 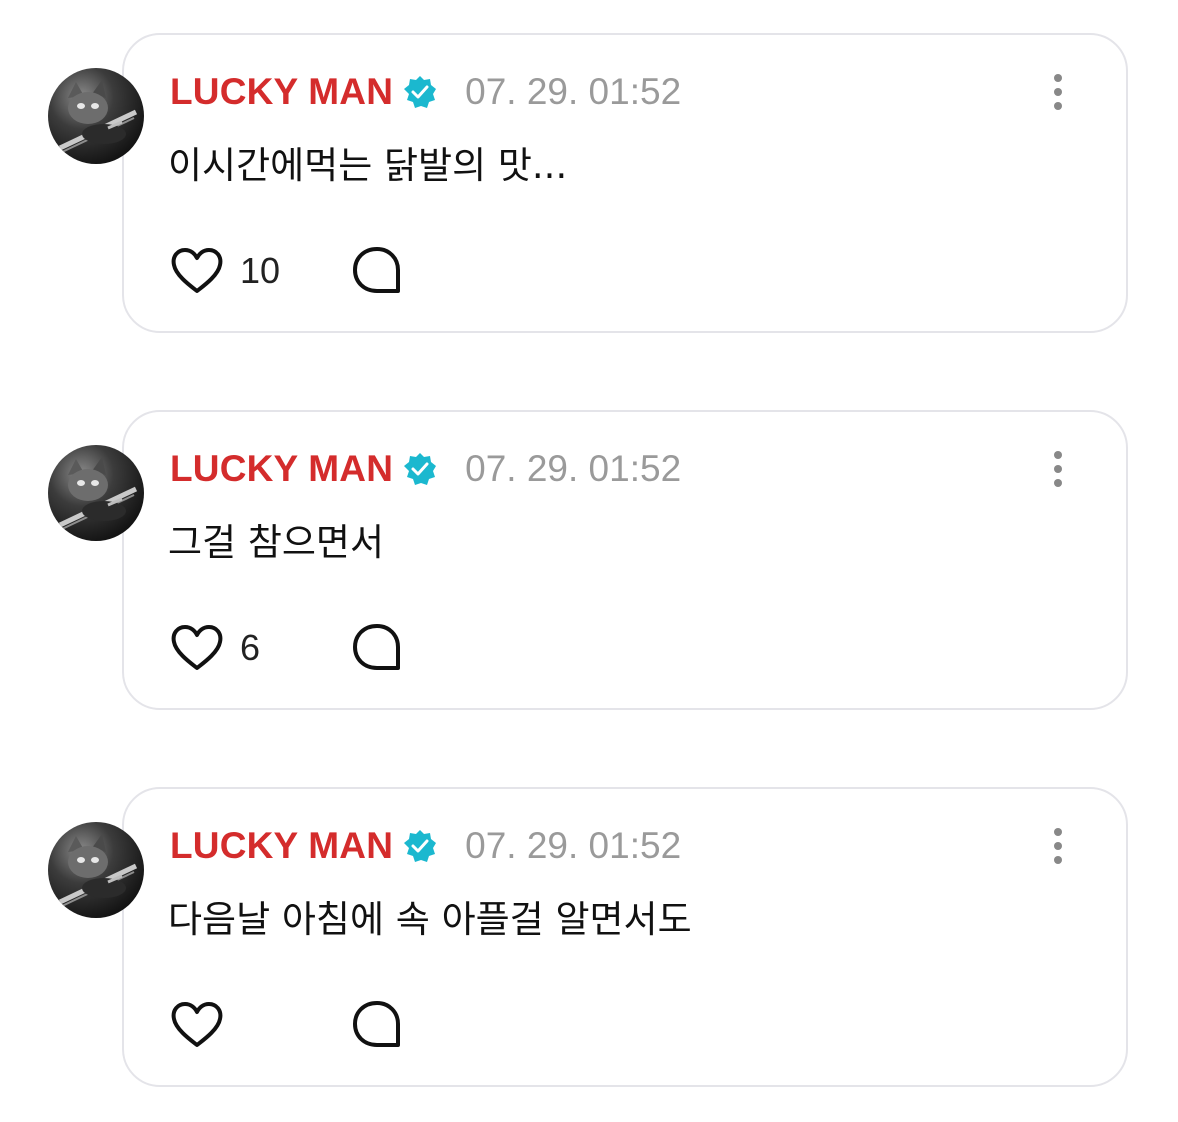 I want to click on like-button: 6, so click(x=225, y=648).